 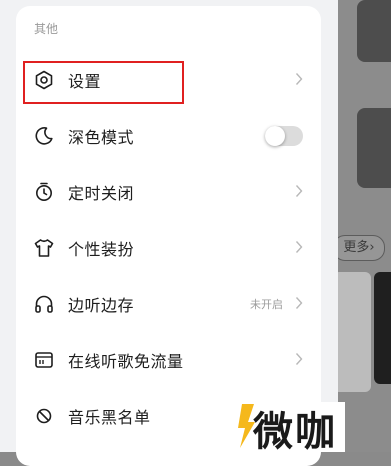 What do you see at coordinates (44, 191) in the screenshot?
I see `timer-icon` at bounding box center [44, 191].